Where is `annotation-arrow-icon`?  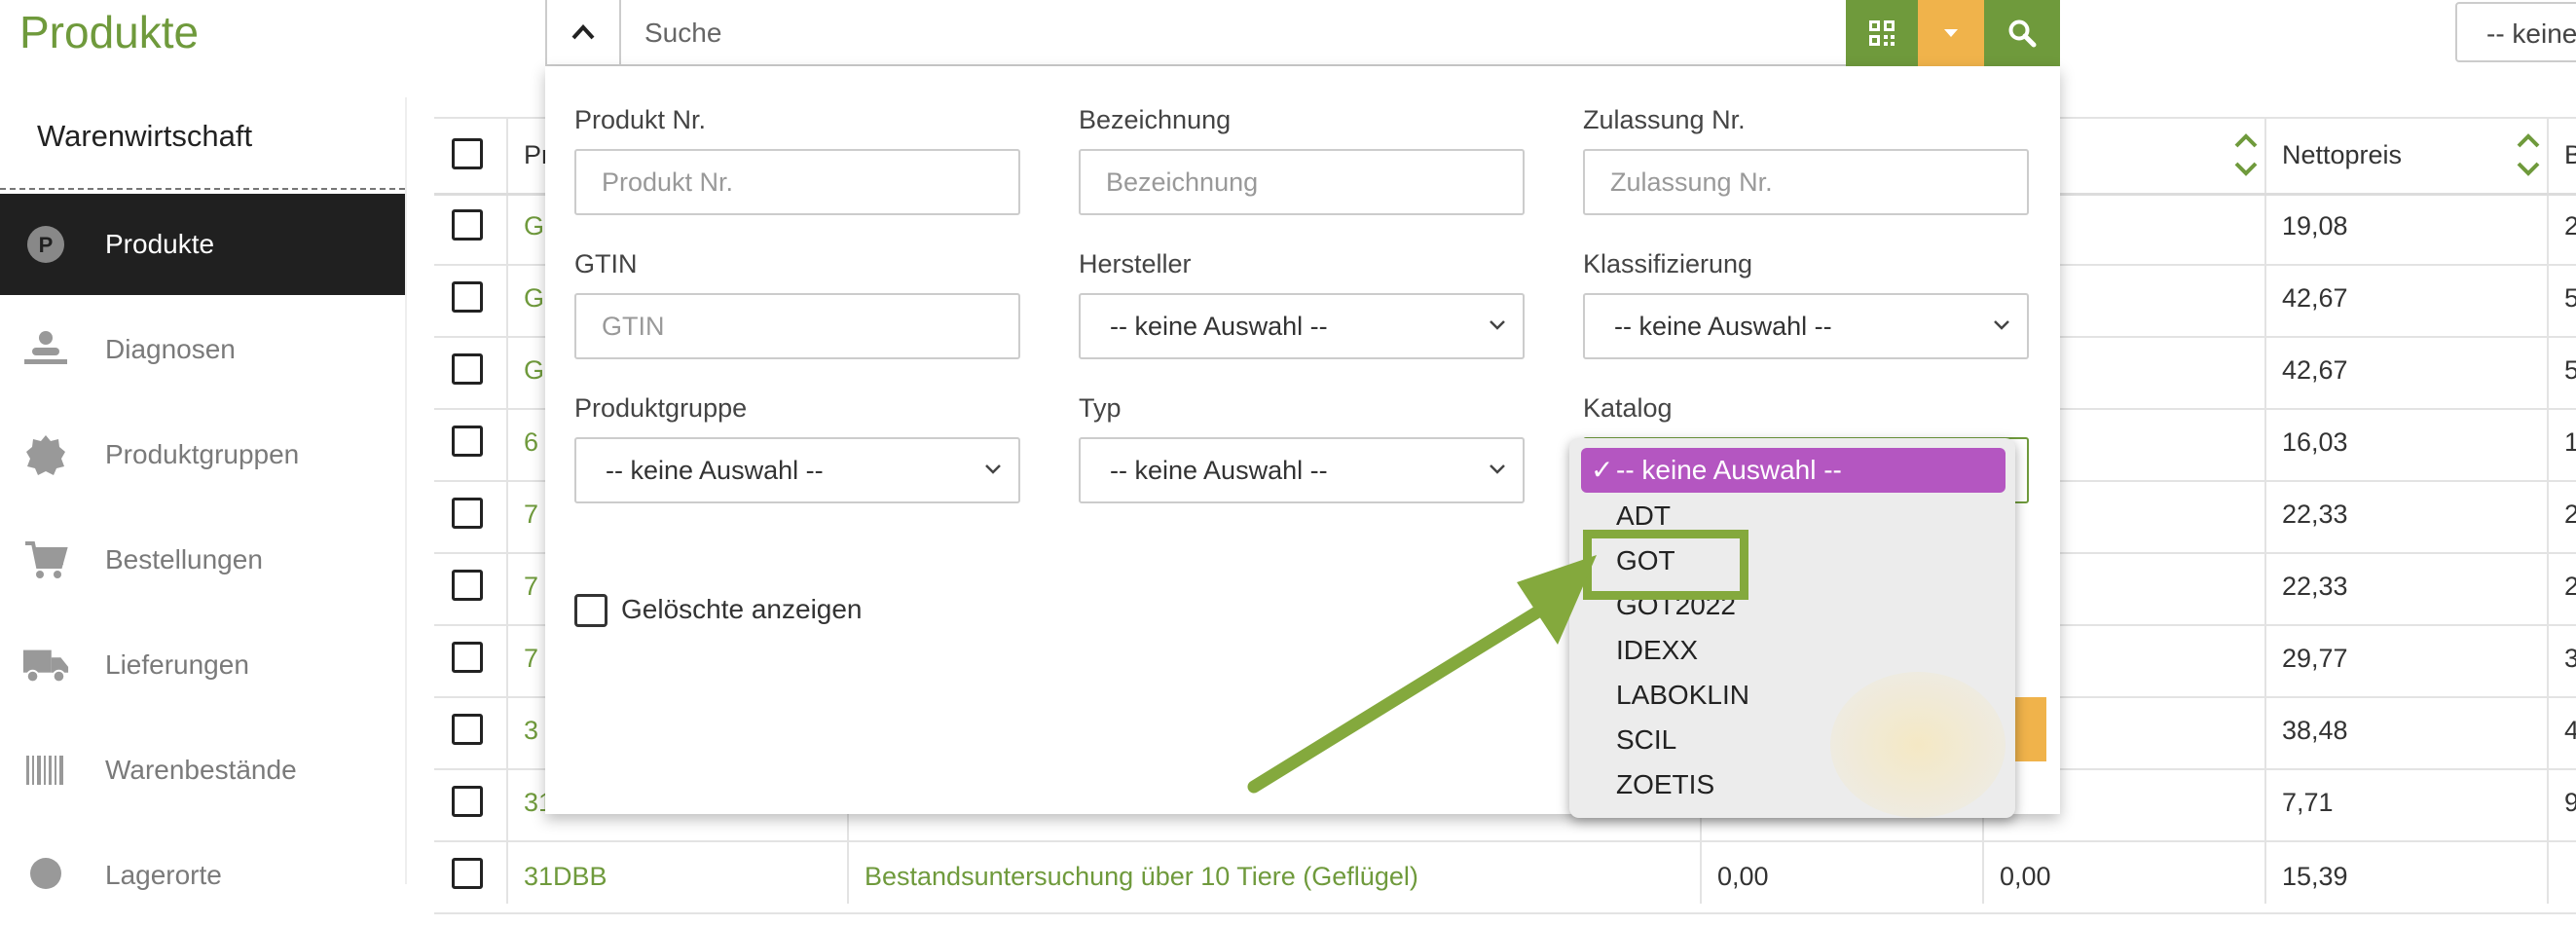 annotation-arrow-icon is located at coordinates (1422, 674).